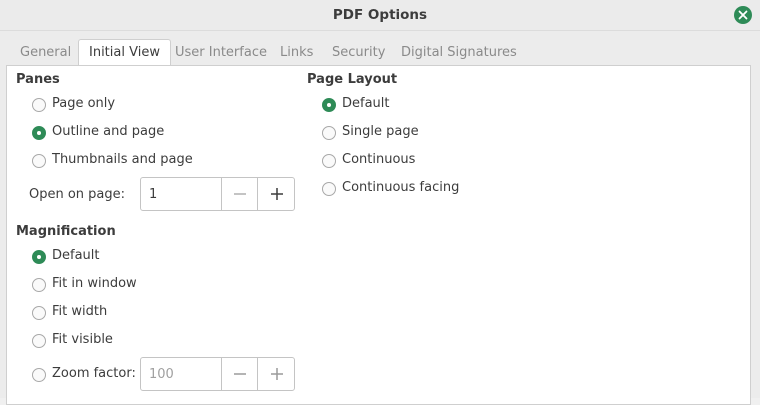 The height and width of the screenshot is (405, 760). Describe the element at coordinates (38, 79) in the screenshot. I see `panes-heading: Panes` at that location.